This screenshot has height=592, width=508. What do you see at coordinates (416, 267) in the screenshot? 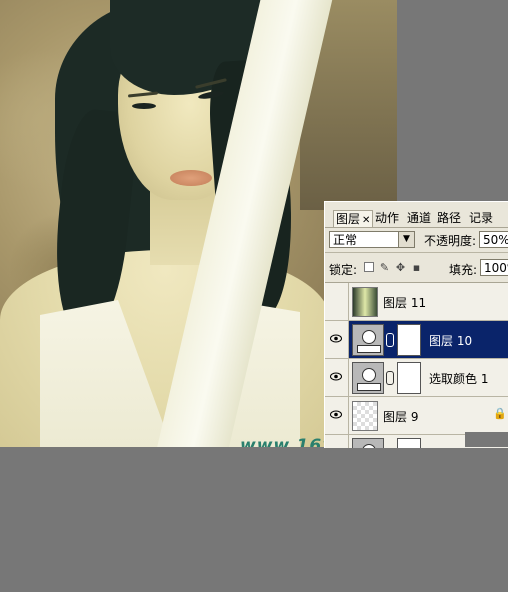
I see `lock-all-icon: ▪` at bounding box center [416, 267].